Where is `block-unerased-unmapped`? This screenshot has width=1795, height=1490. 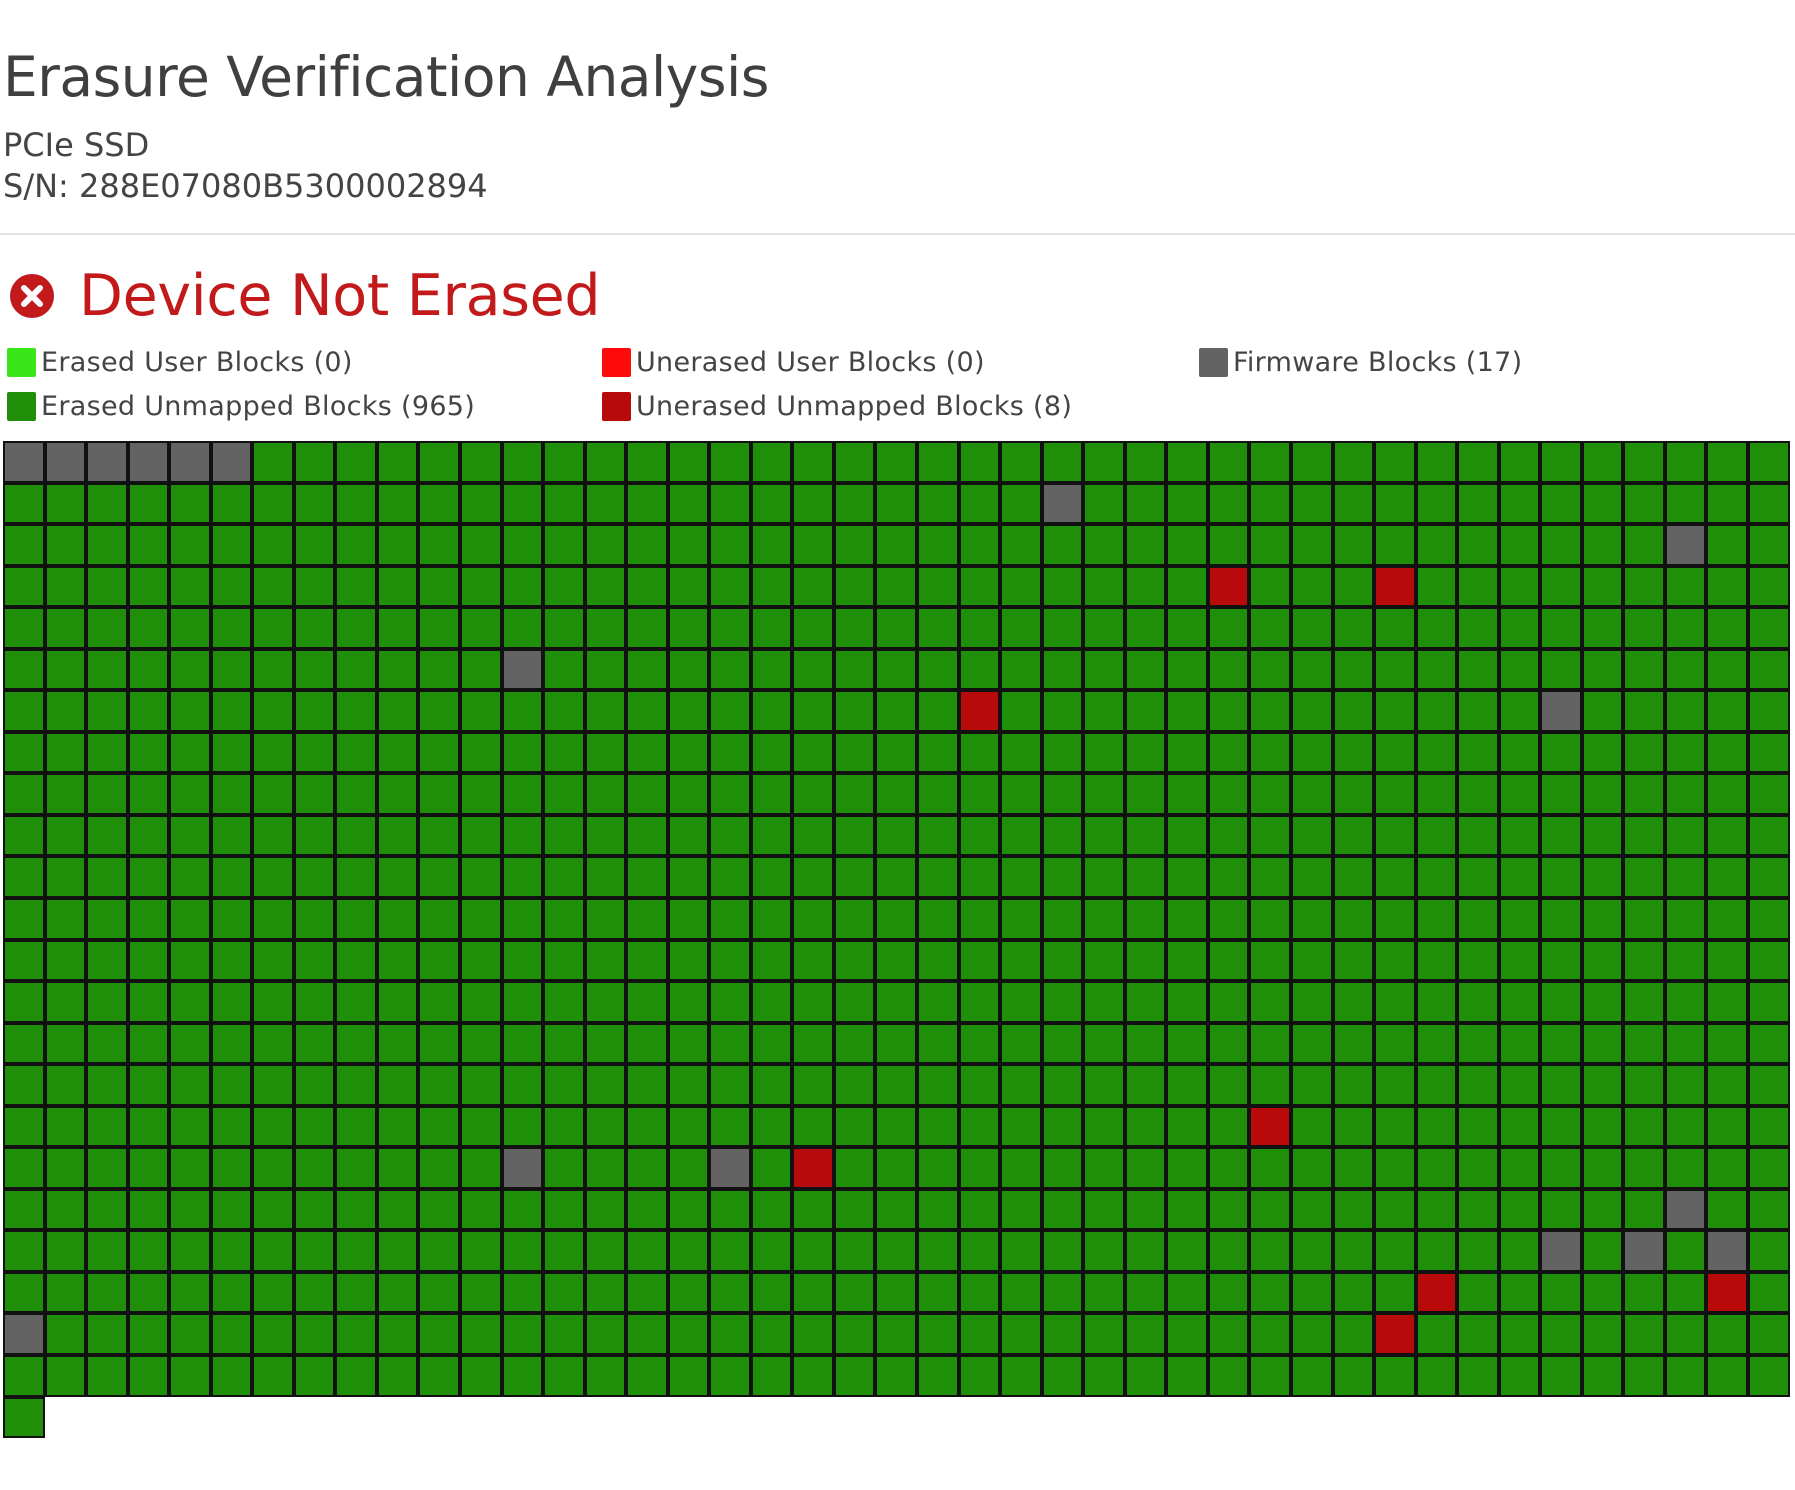
block-unerased-unmapped is located at coordinates (1395, 586).